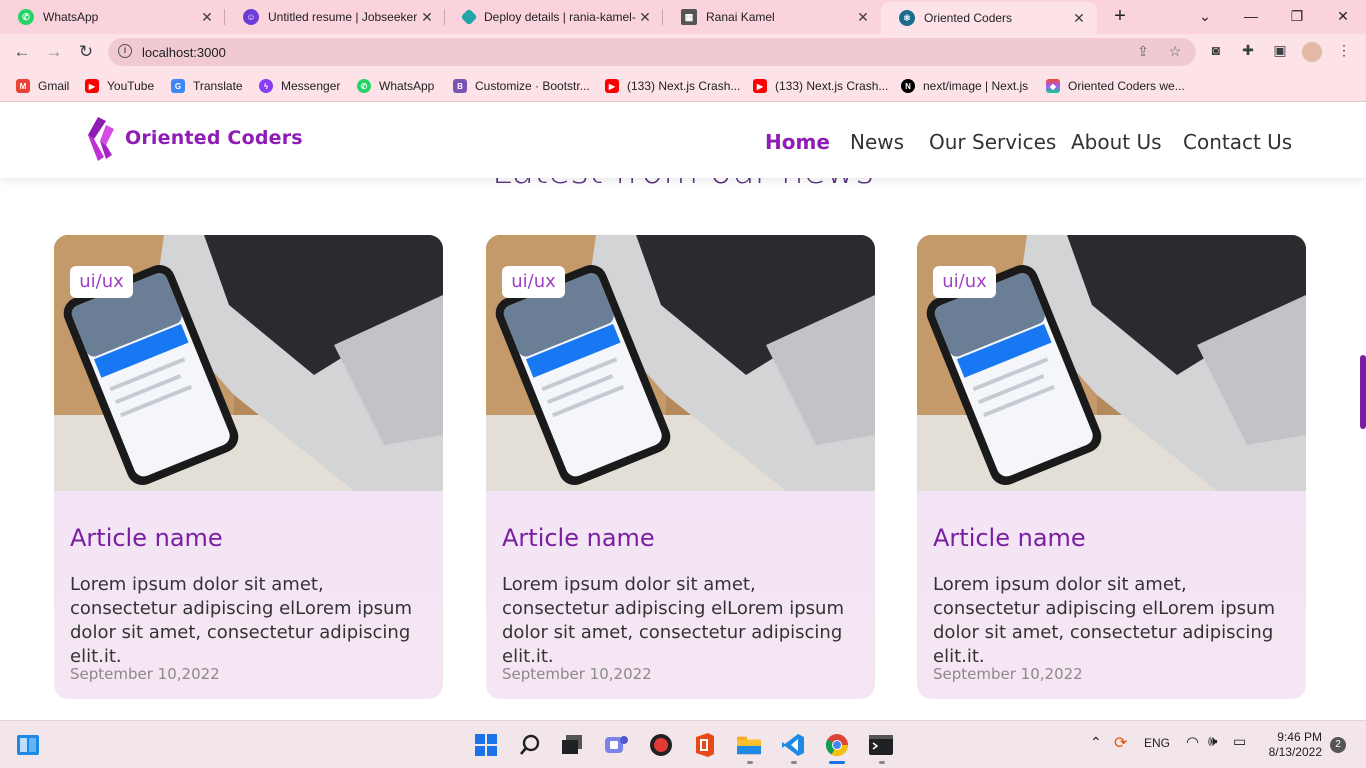 The image size is (1366, 768). What do you see at coordinates (1312, 52) in the screenshot?
I see `profile-avatar` at bounding box center [1312, 52].